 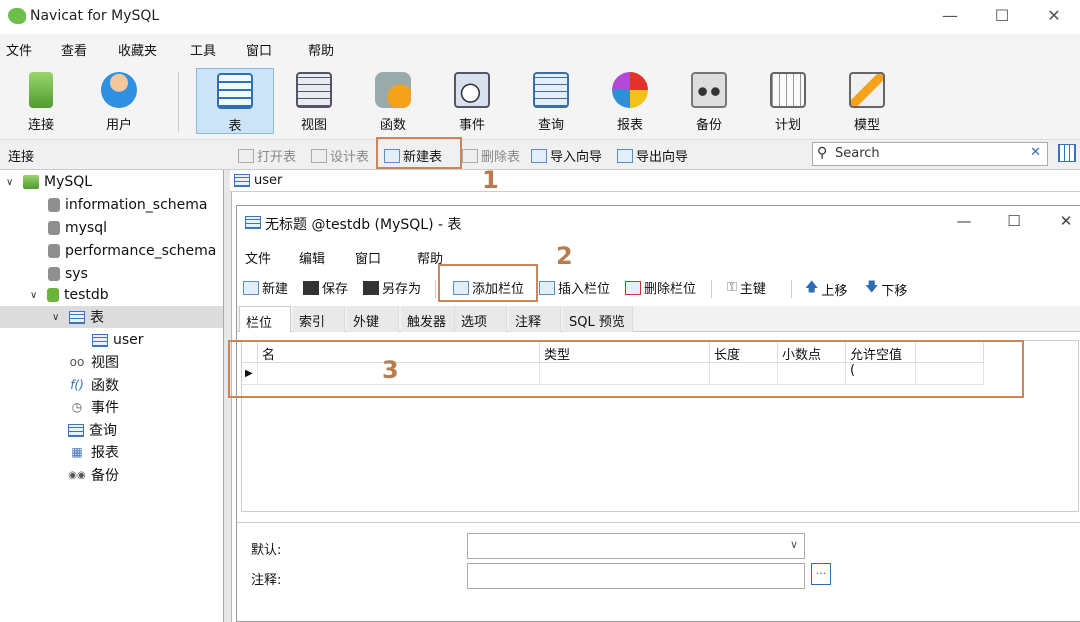 What do you see at coordinates (92, 430) in the screenshot?
I see `tree-group-queries: 查询` at bounding box center [92, 430].